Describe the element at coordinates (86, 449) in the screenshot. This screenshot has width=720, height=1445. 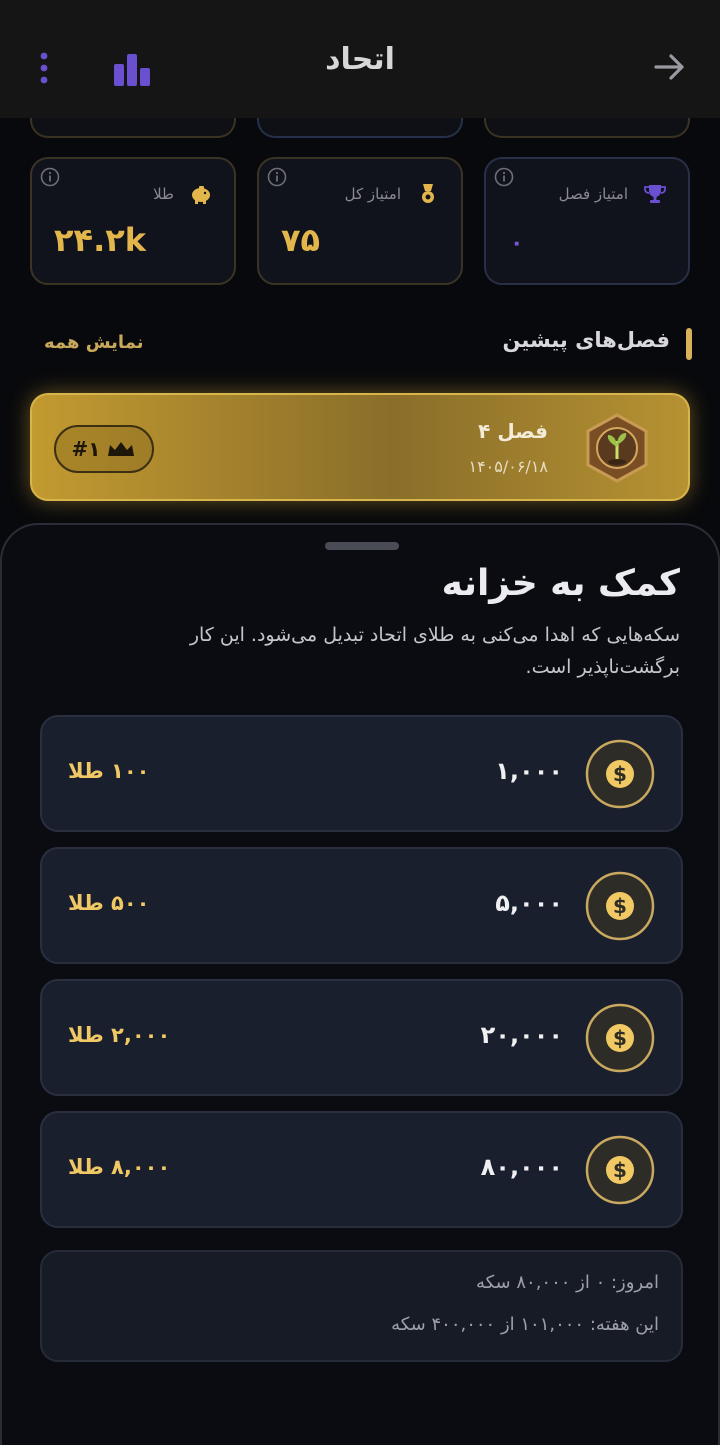
I see `rank-text: #۱` at that location.